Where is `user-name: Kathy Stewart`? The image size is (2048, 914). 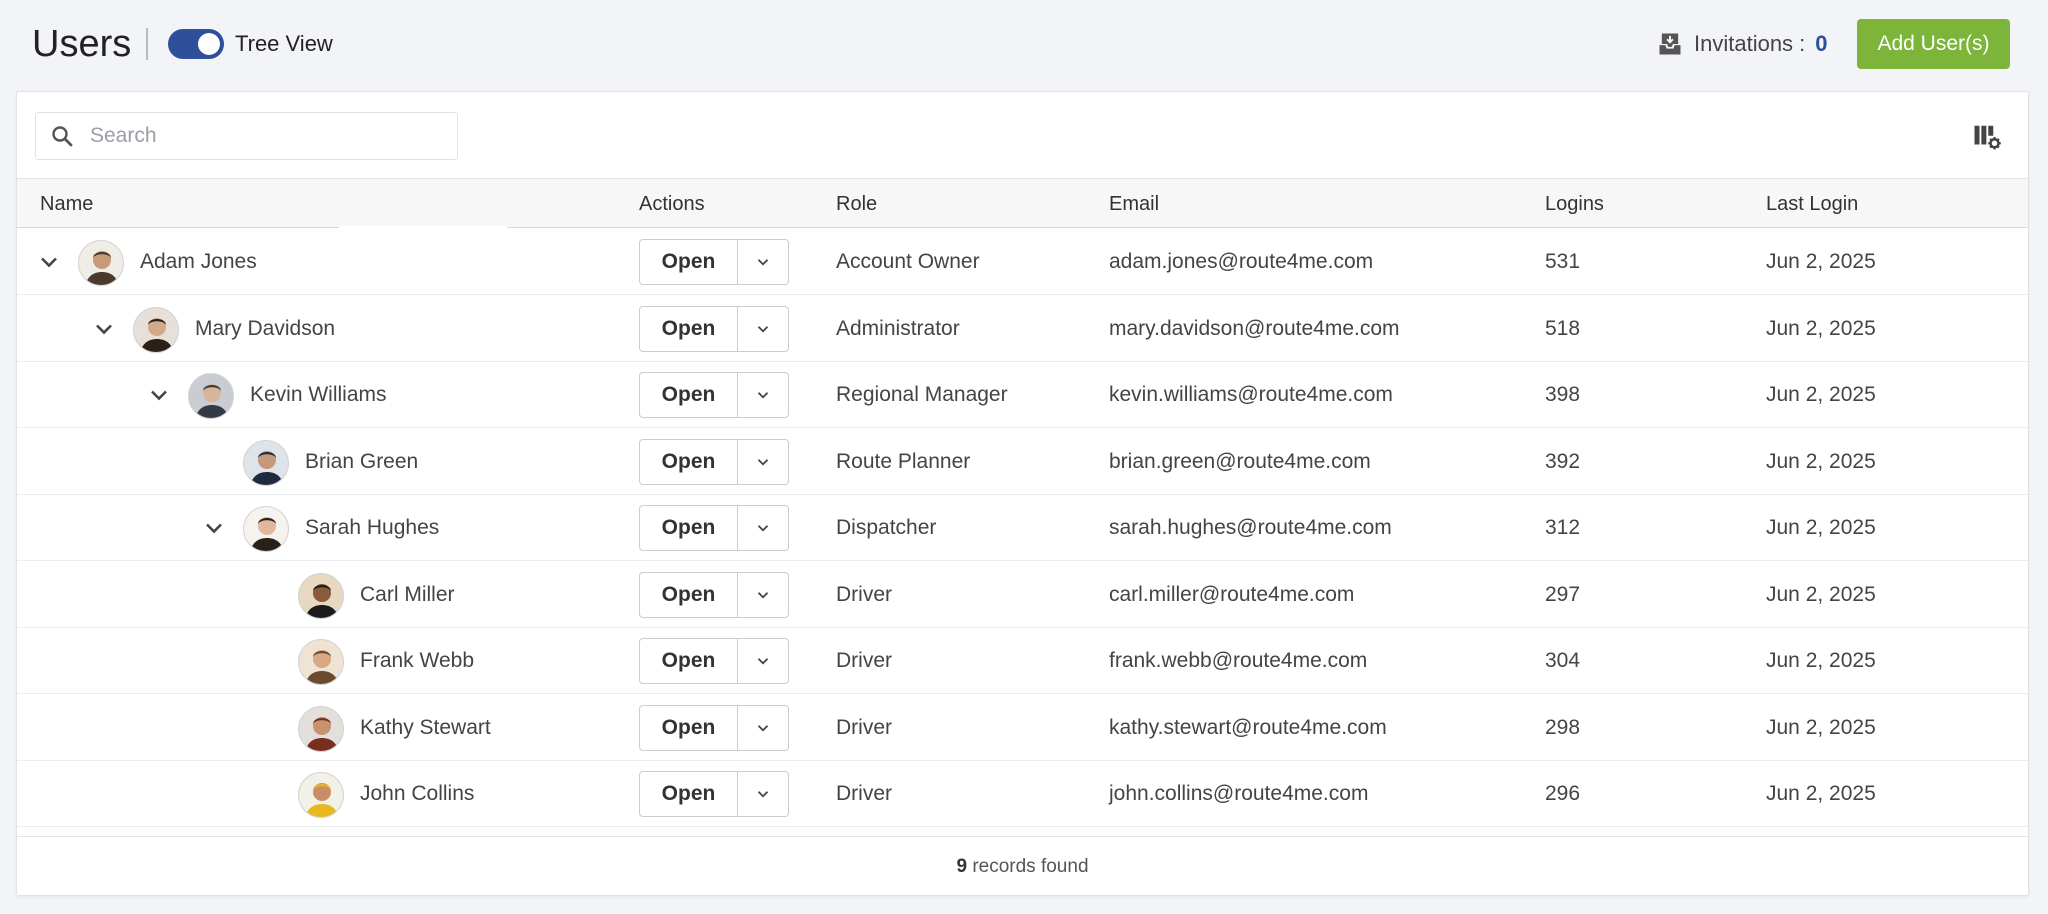
user-name: Kathy Stewart is located at coordinates (425, 728).